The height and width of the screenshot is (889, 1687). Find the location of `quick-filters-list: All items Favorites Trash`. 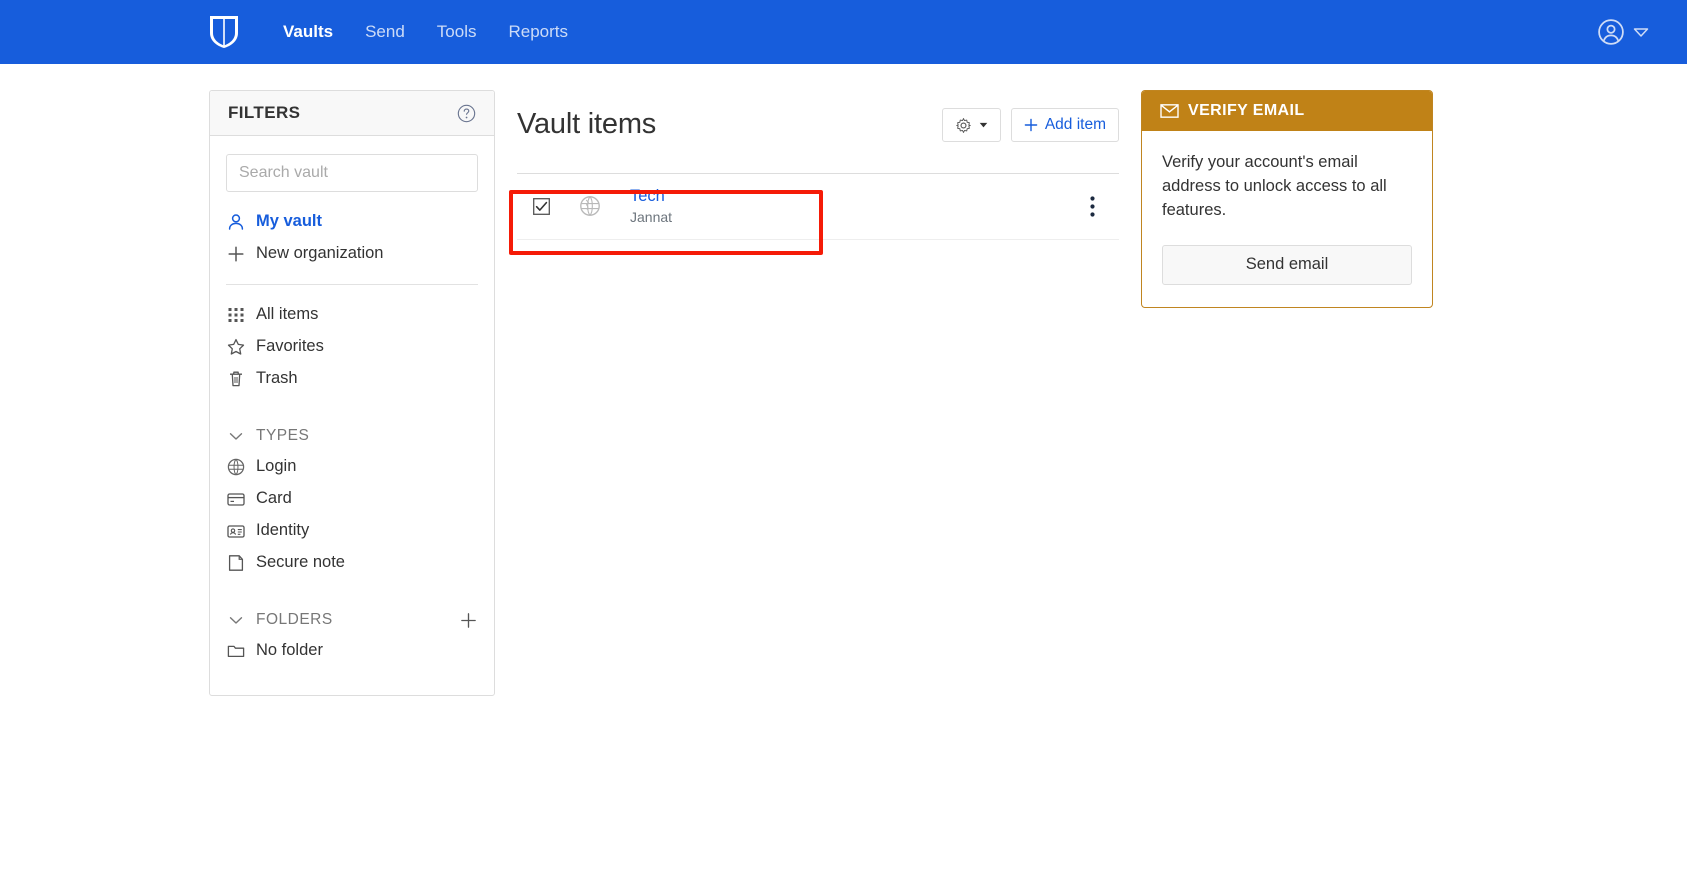

quick-filters-list: All items Favorites Trash is located at coordinates (352, 347).